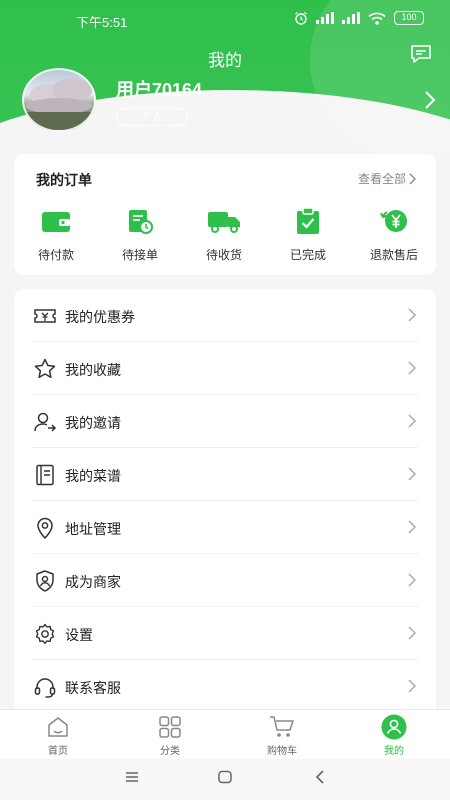 The width and height of the screenshot is (450, 800). I want to click on clipboard-clock-icon, so click(141, 222).